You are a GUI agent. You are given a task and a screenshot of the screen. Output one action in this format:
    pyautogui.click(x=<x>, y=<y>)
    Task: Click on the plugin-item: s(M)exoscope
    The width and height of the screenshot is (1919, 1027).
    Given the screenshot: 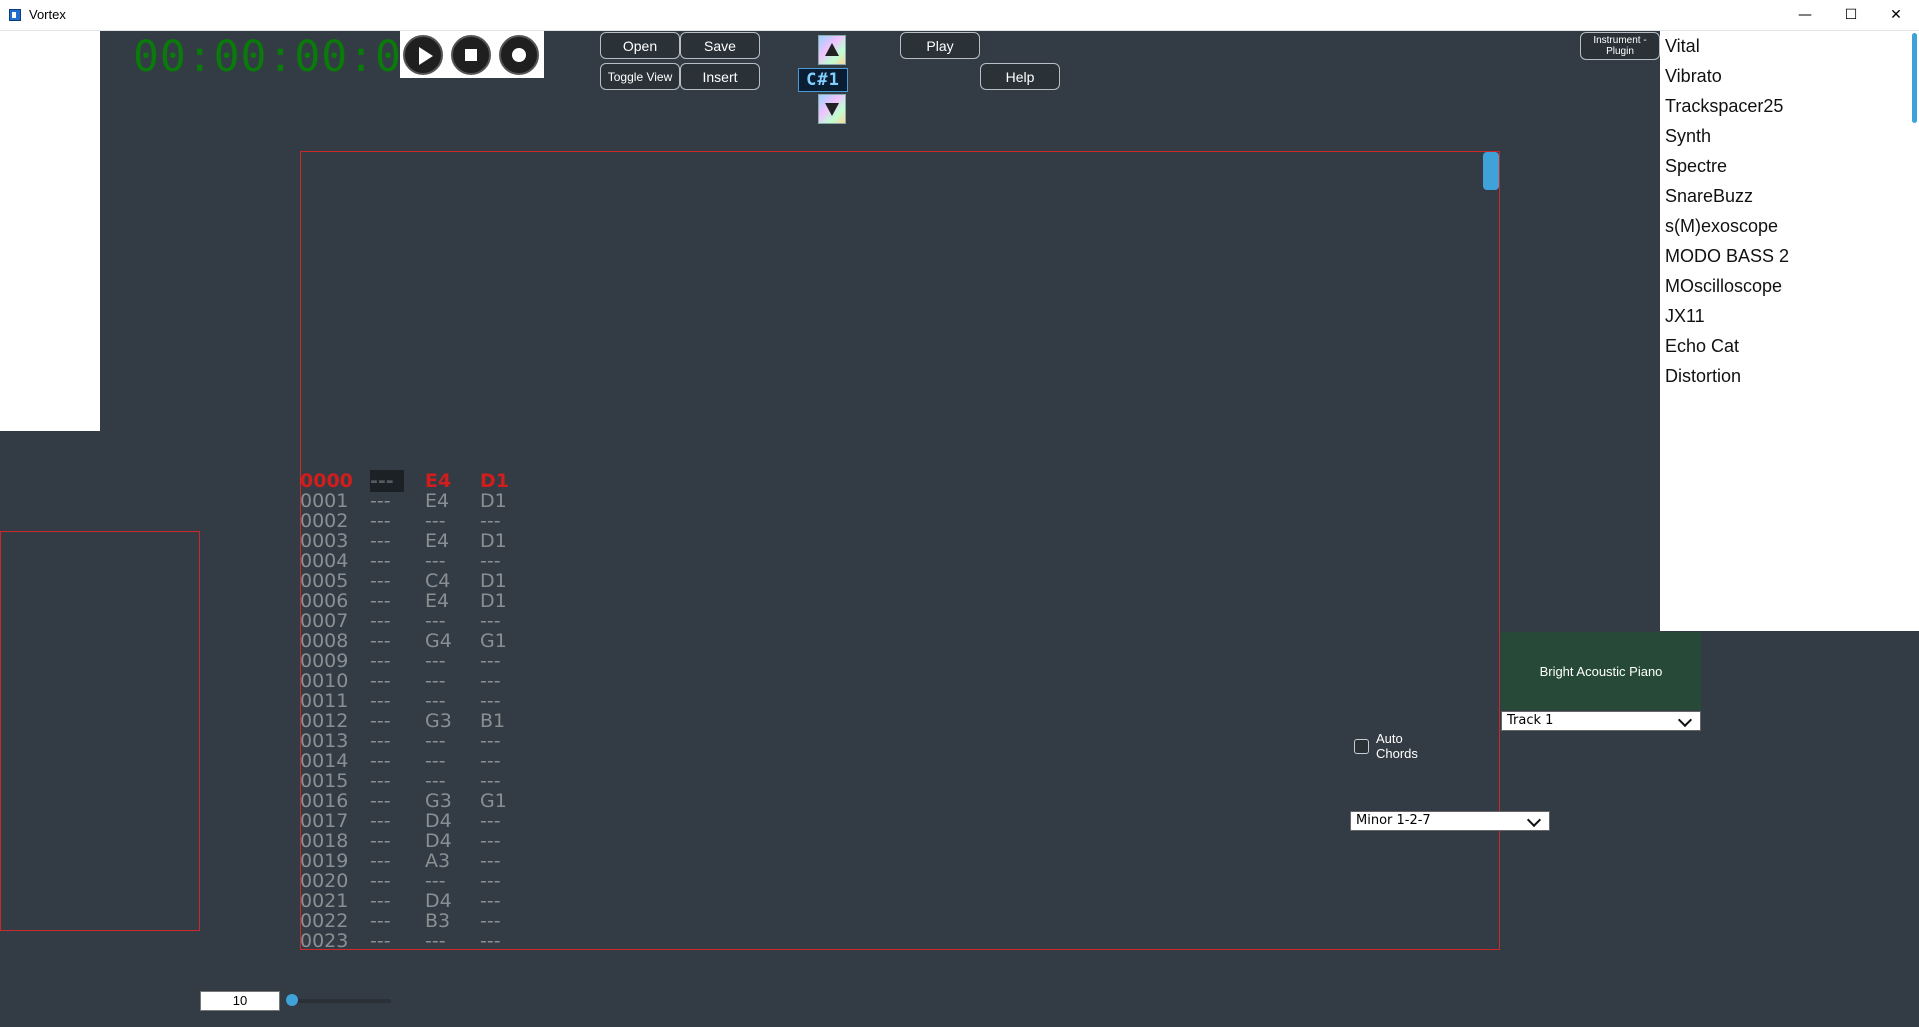 What is the action you would take?
    pyautogui.click(x=1721, y=226)
    